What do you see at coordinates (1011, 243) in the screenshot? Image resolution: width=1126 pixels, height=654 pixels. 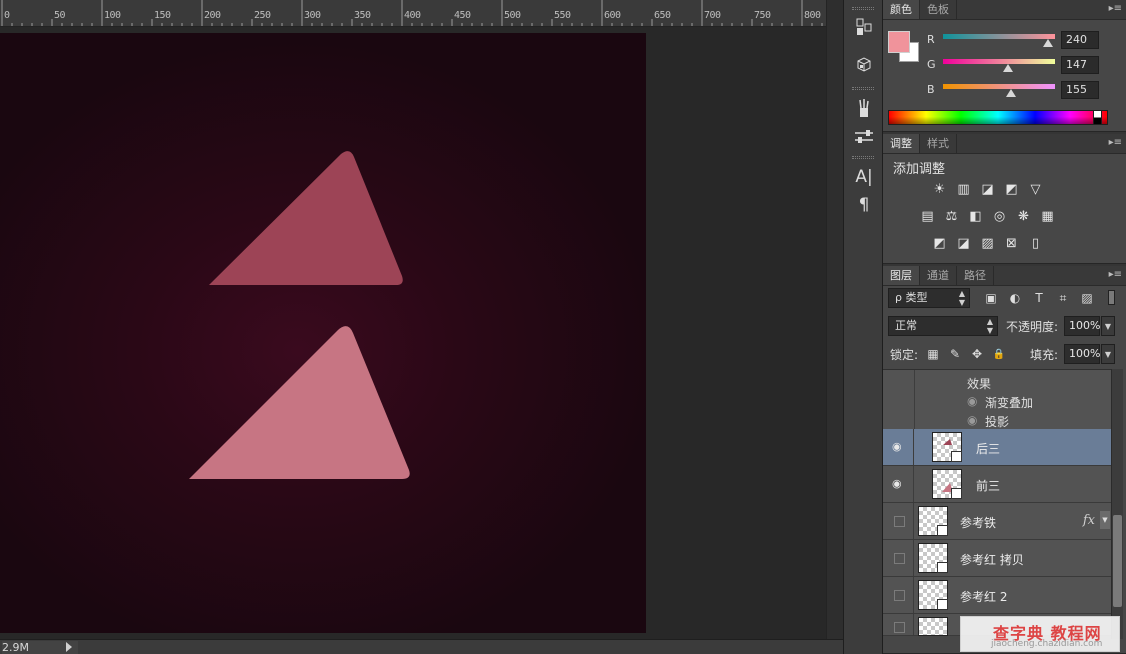 I see `selective-color-icon: ⊠` at bounding box center [1011, 243].